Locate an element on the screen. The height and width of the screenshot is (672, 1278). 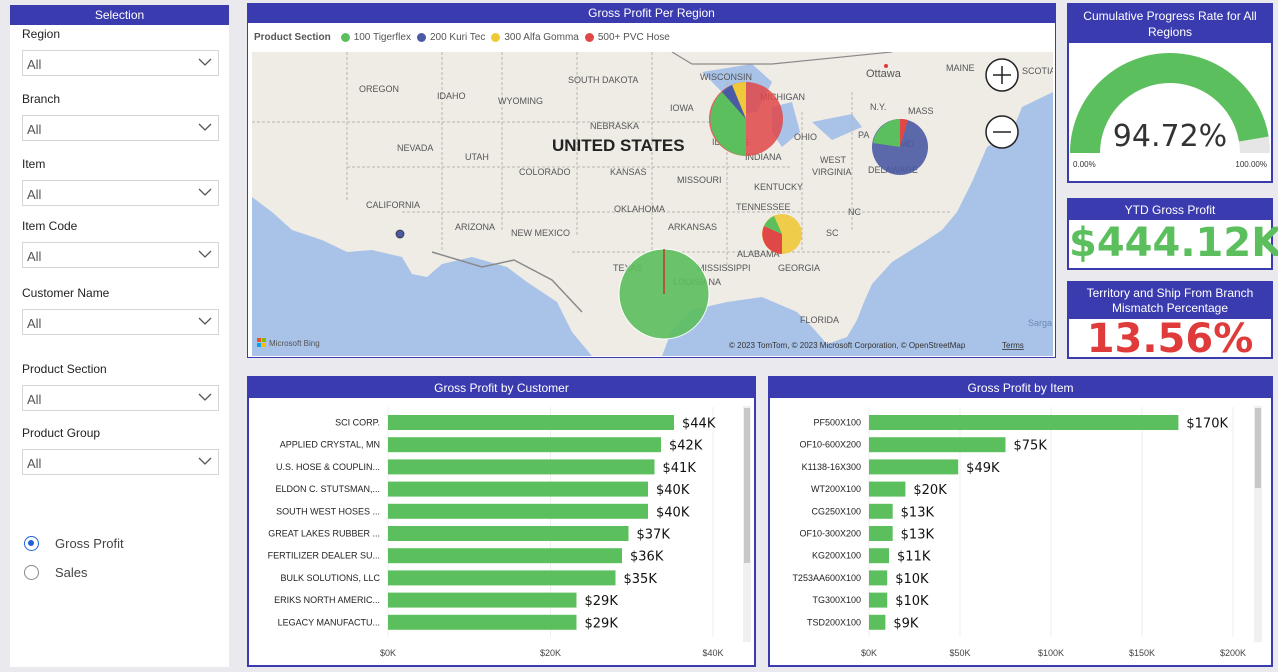
category-label: APPLIED CRYSTAL, MN is located at coordinates (330, 445).